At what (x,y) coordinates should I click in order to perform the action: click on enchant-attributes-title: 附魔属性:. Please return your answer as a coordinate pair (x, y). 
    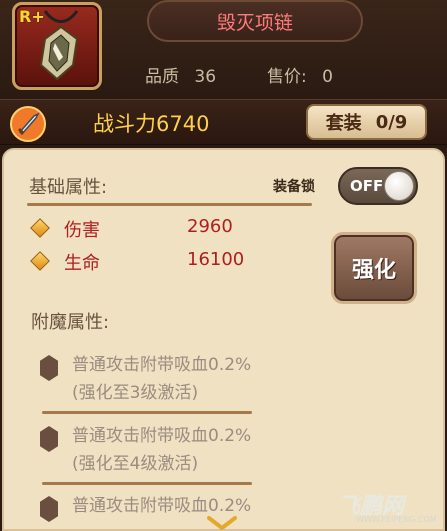
    Looking at the image, I should click on (70, 322).